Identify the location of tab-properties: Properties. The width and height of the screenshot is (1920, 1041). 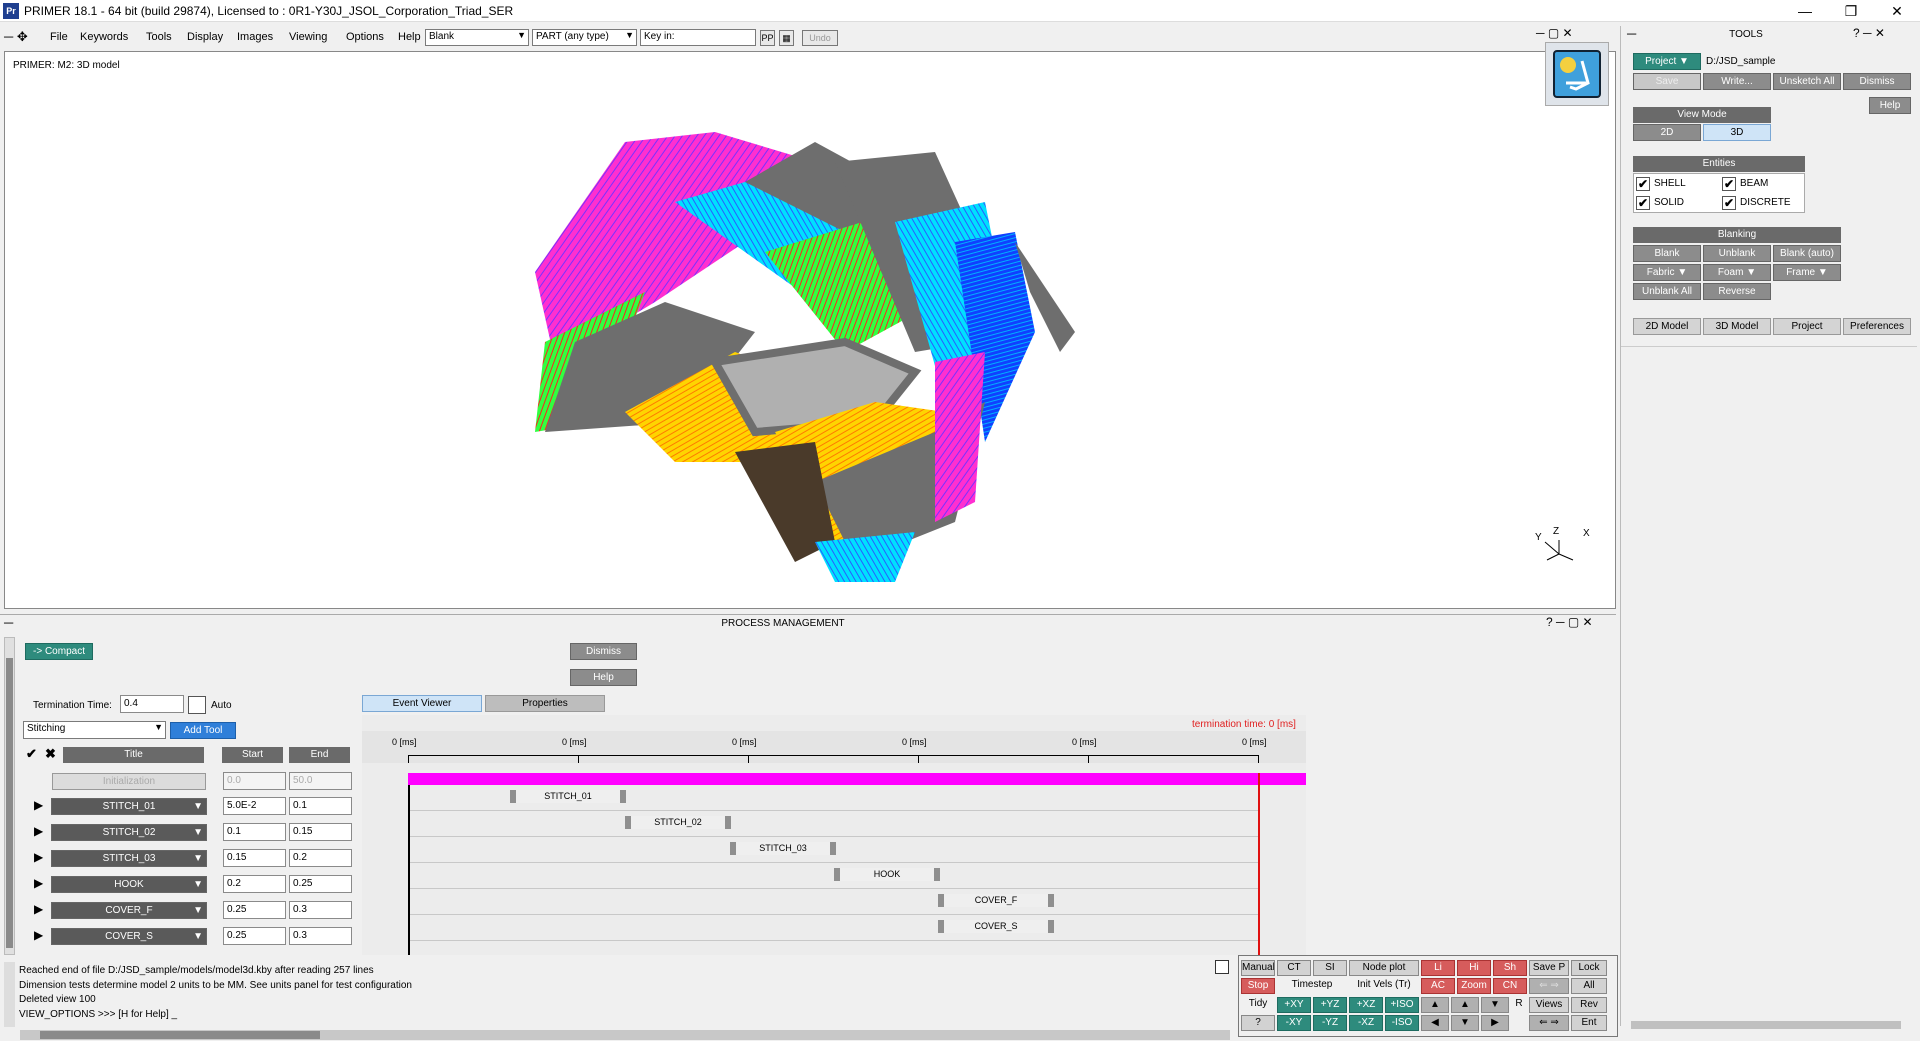
(545, 703).